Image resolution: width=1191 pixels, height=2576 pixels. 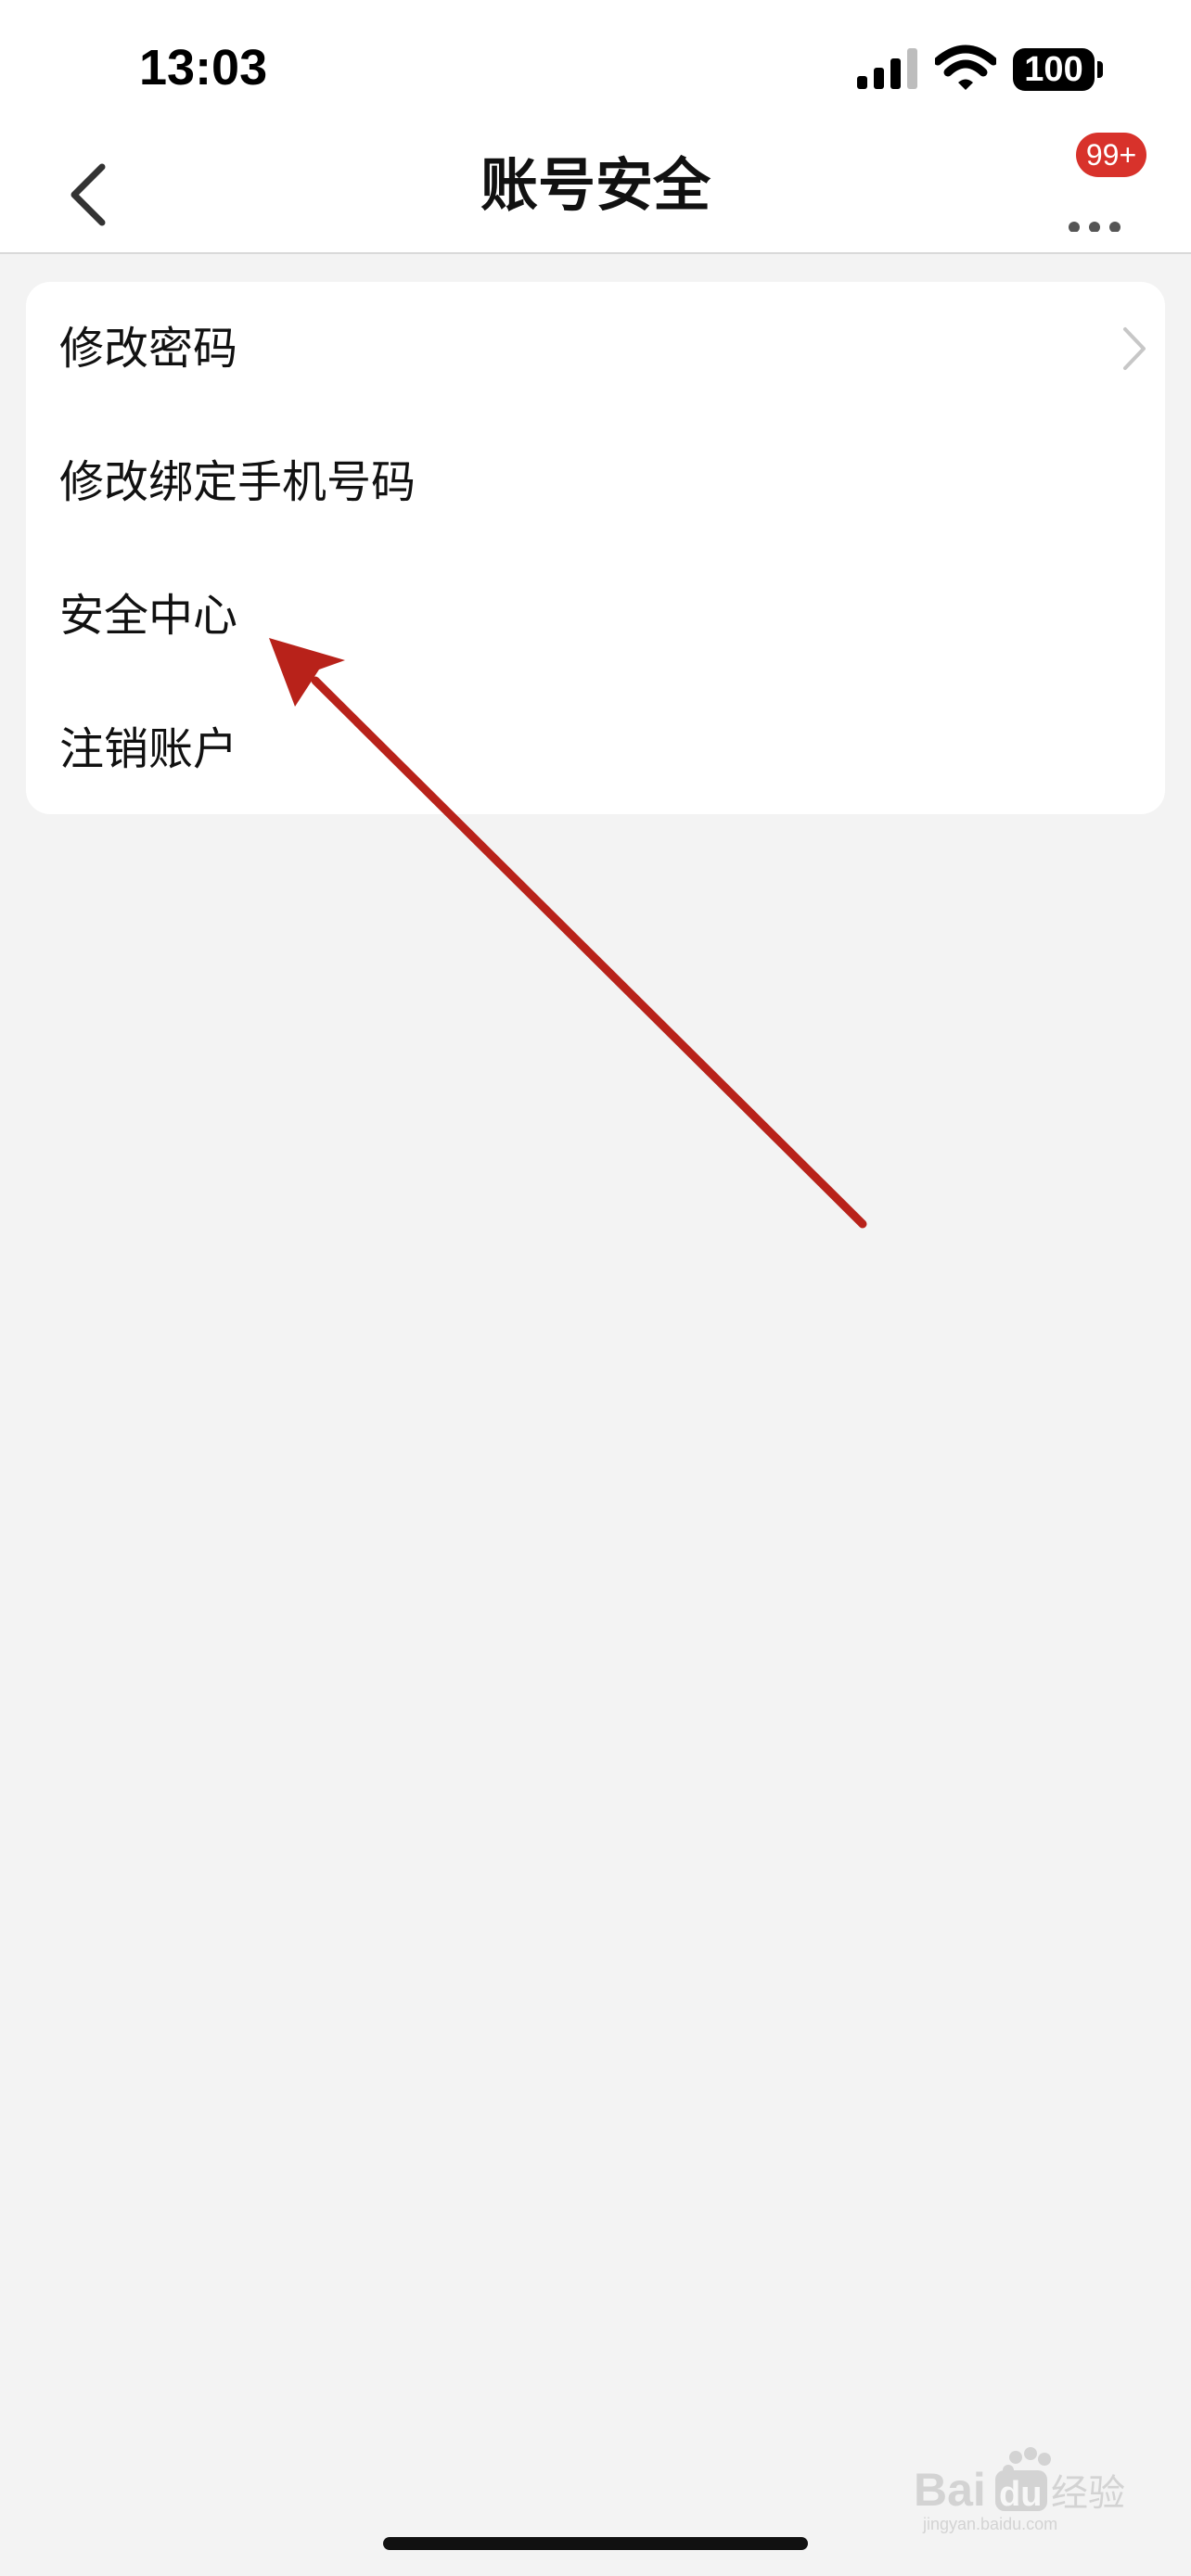 I want to click on battery-indicator: 100, so click(x=1054, y=69).